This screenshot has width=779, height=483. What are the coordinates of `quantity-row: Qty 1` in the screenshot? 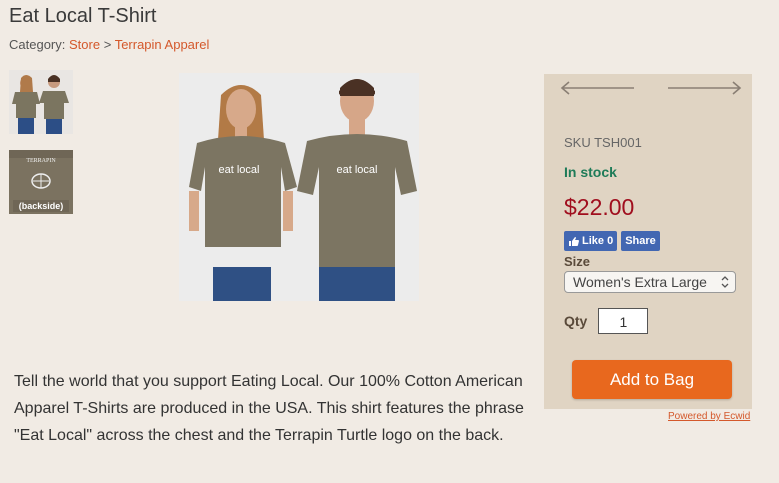 It's located at (648, 321).